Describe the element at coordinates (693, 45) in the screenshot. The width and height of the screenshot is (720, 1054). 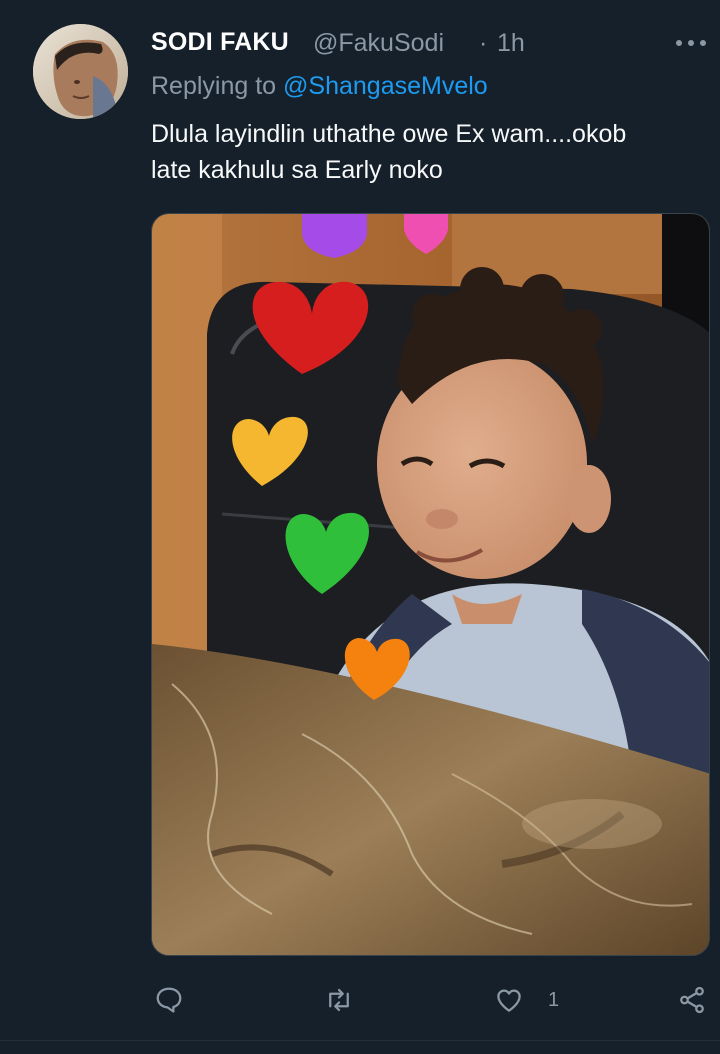
I see `more-options-icon` at that location.